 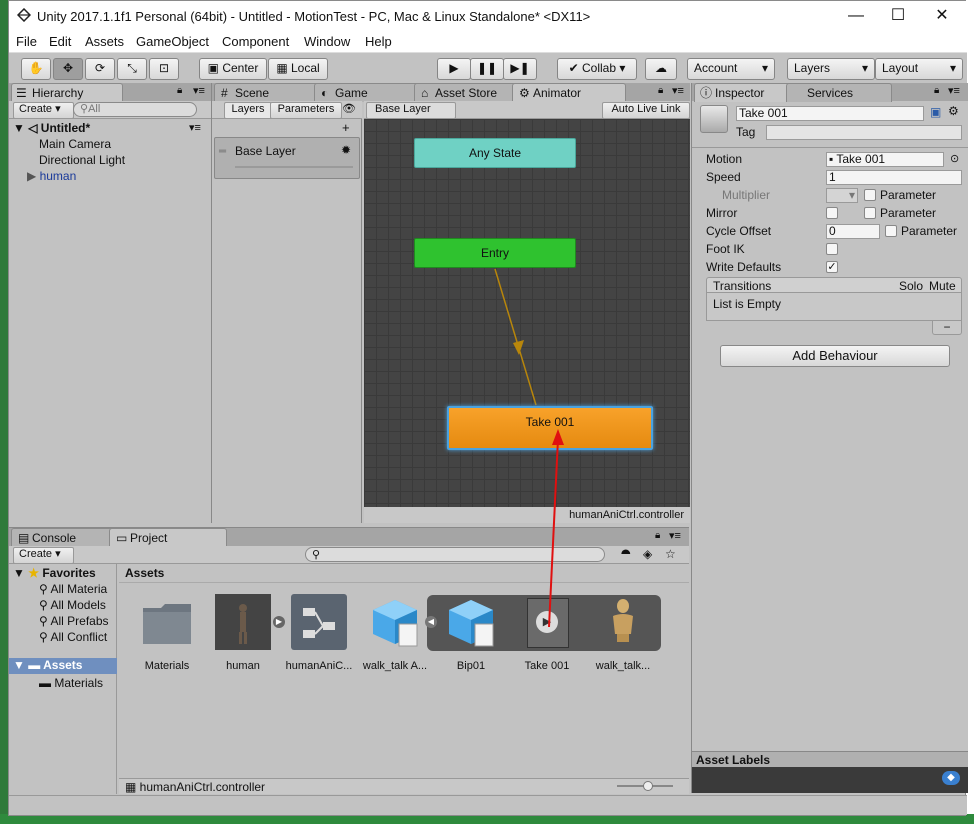 What do you see at coordinates (556, 528) in the screenshot?
I see `annotation-arrow` at bounding box center [556, 528].